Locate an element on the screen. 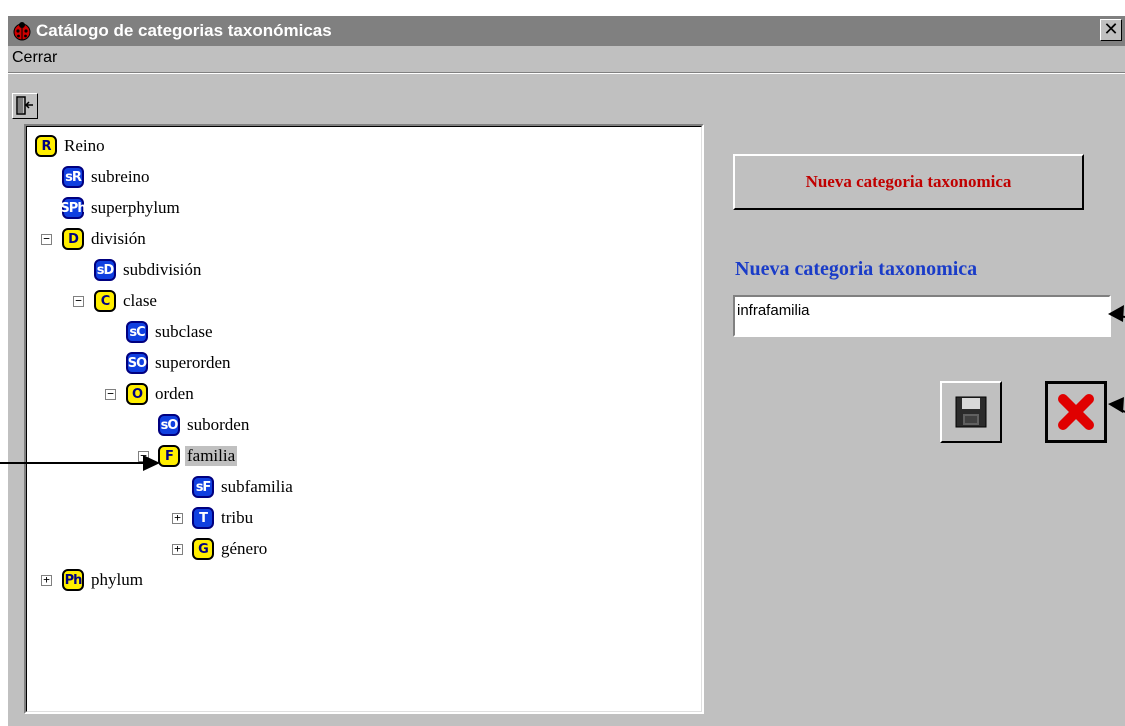 The image size is (1125, 726). arrow-to-familia is located at coordinates (80, 463).